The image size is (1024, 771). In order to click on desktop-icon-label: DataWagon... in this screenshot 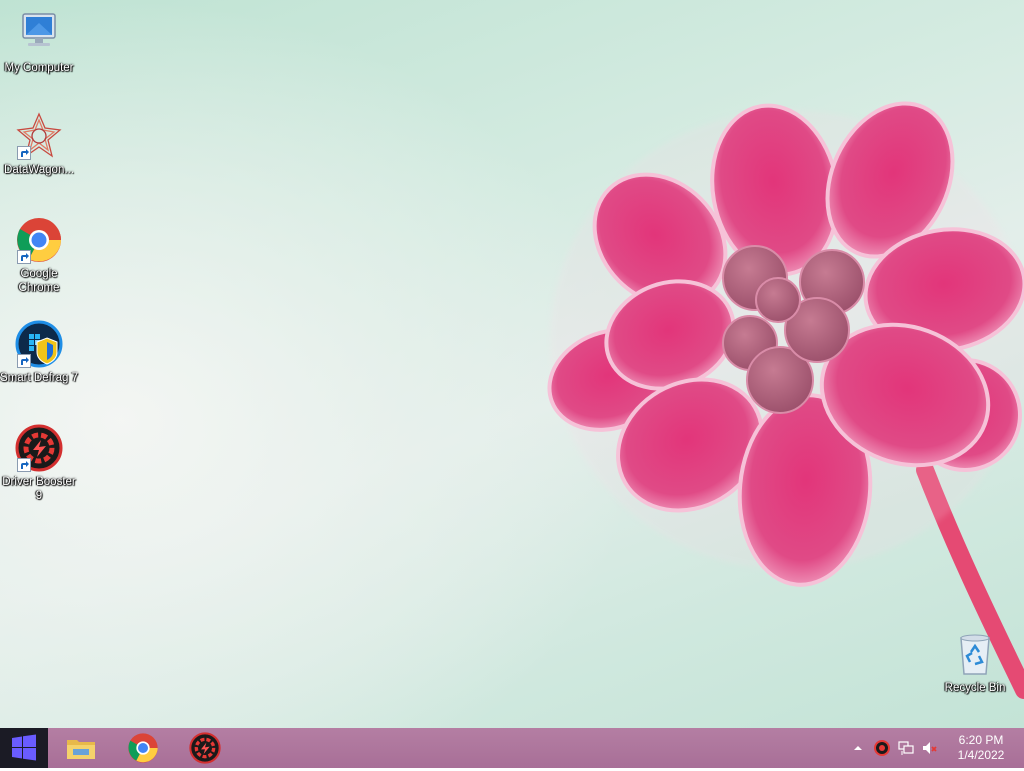, I will do `click(39, 170)`.